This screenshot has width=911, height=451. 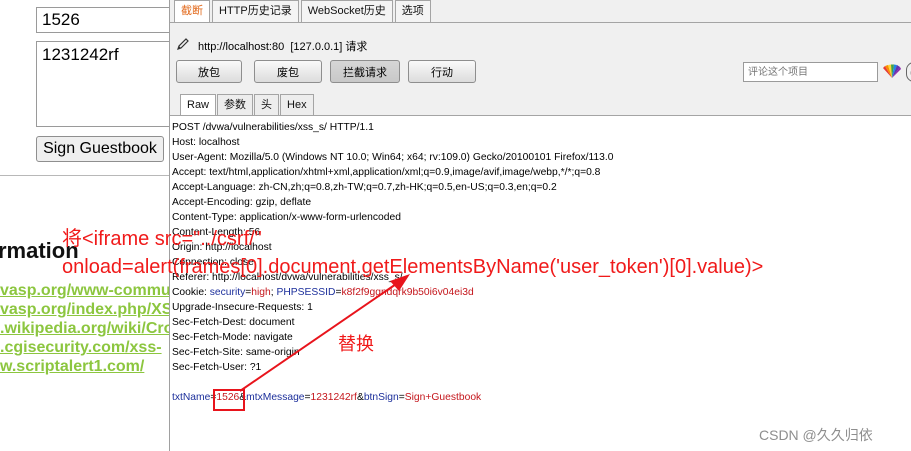 I want to click on tab-params: 参数, so click(x=235, y=104).